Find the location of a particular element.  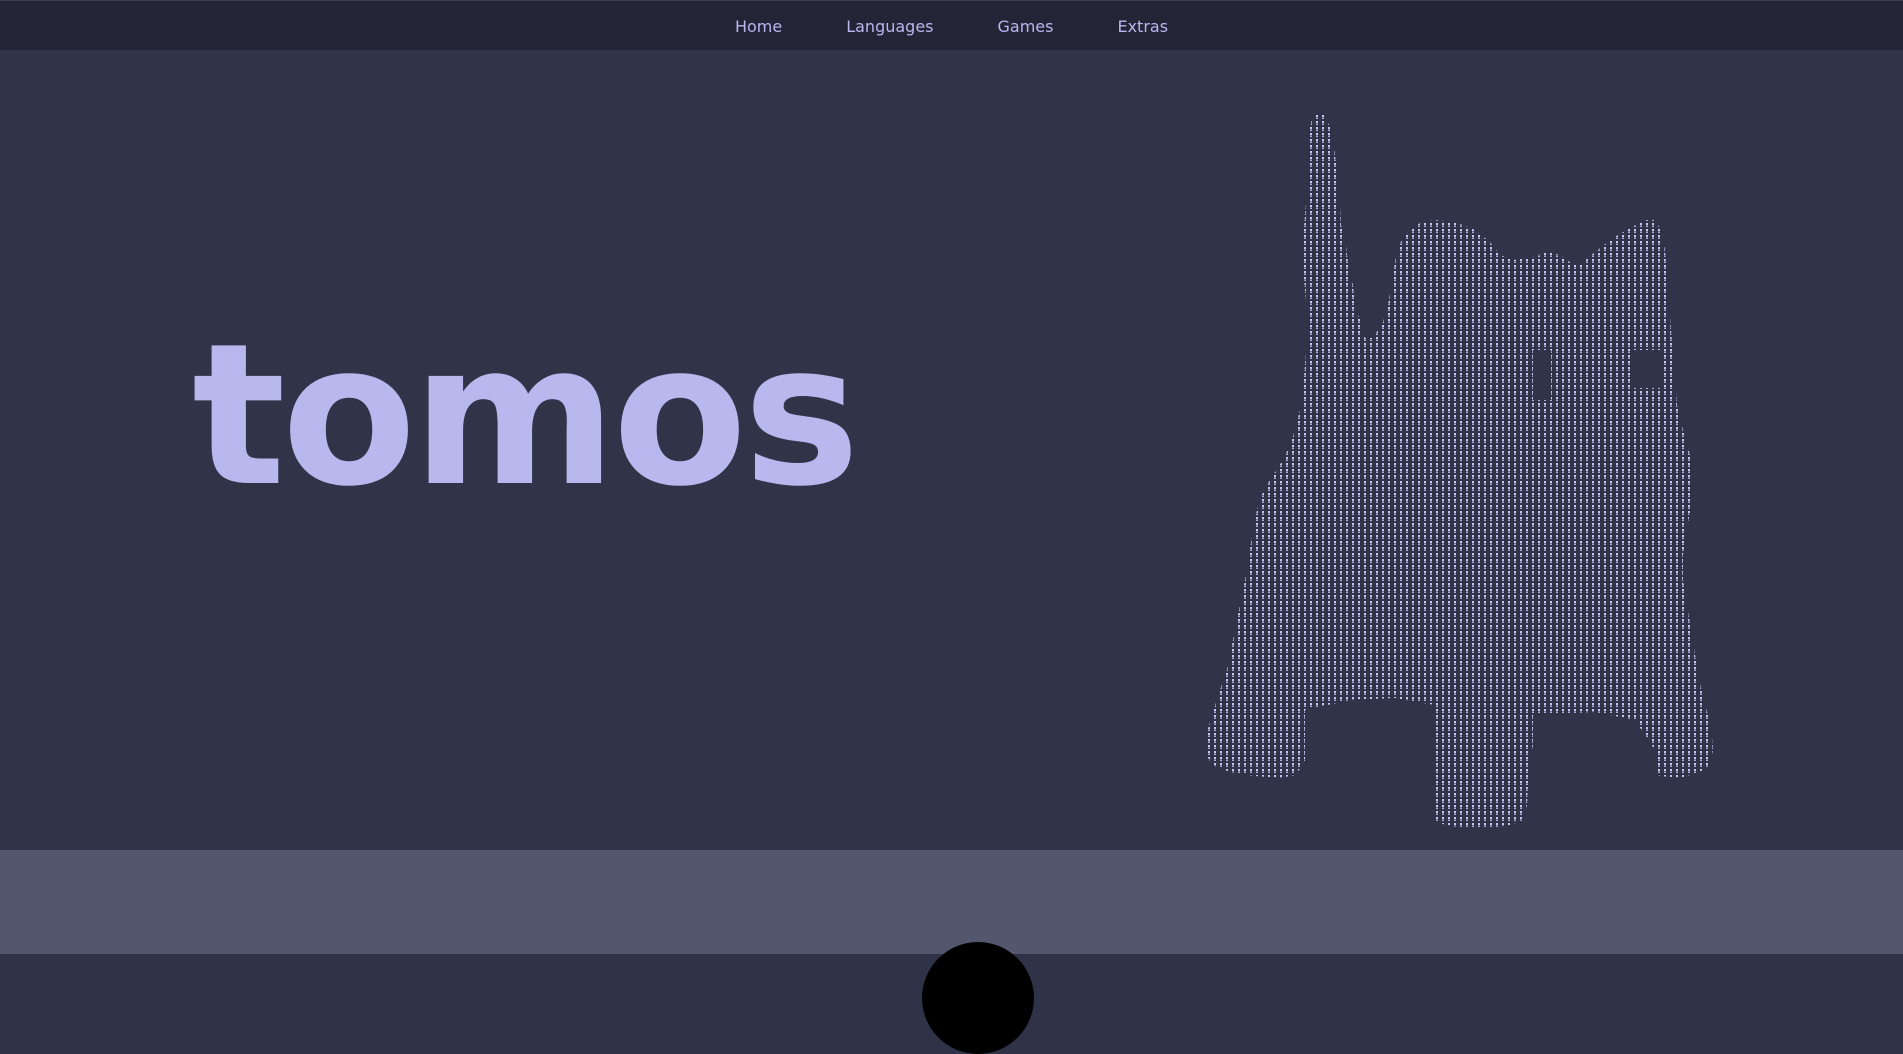

nav-home-link: Home is located at coordinates (758, 26).